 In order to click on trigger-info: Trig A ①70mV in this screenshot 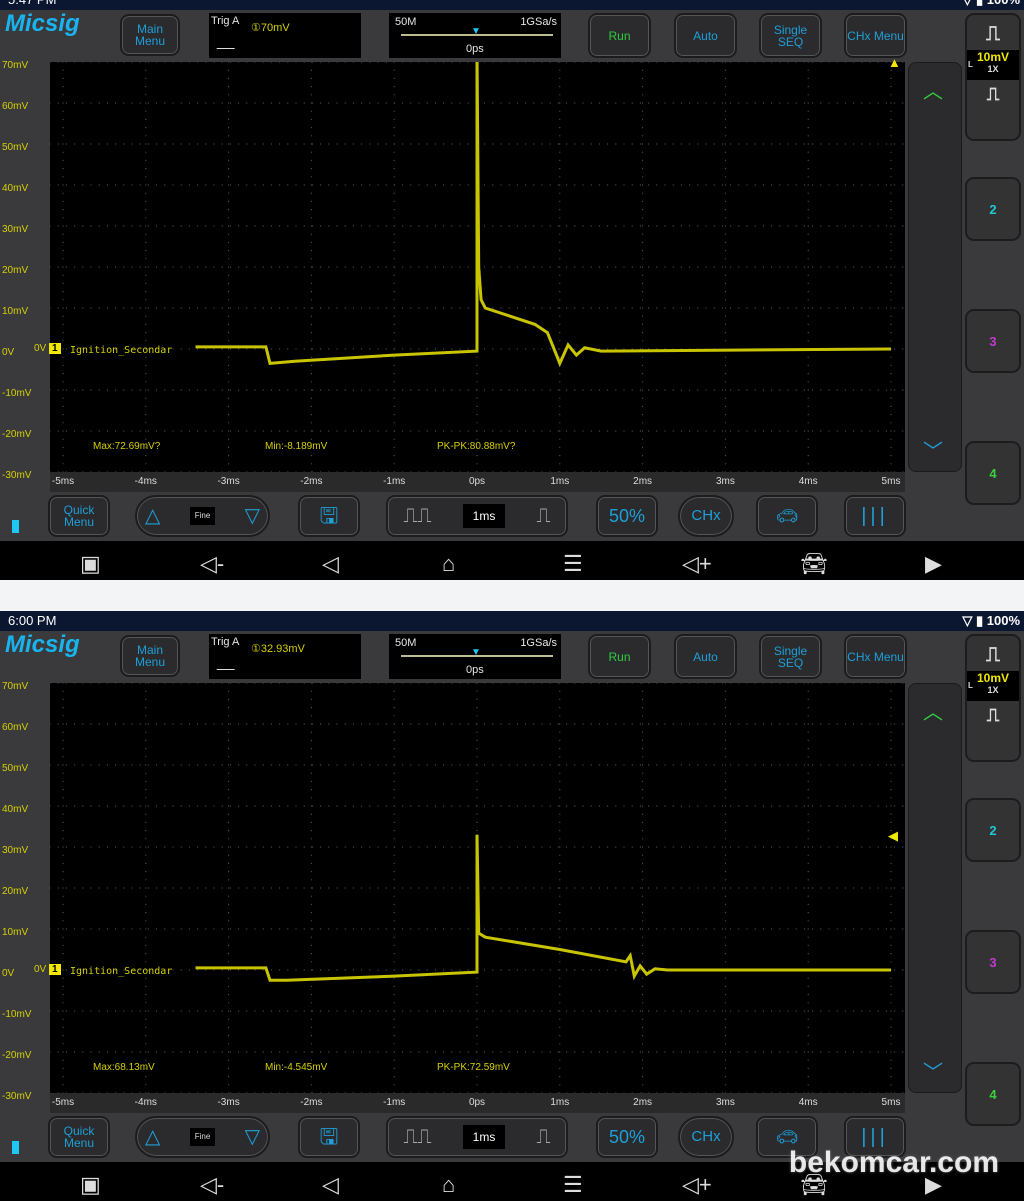, I will do `click(285, 35)`.